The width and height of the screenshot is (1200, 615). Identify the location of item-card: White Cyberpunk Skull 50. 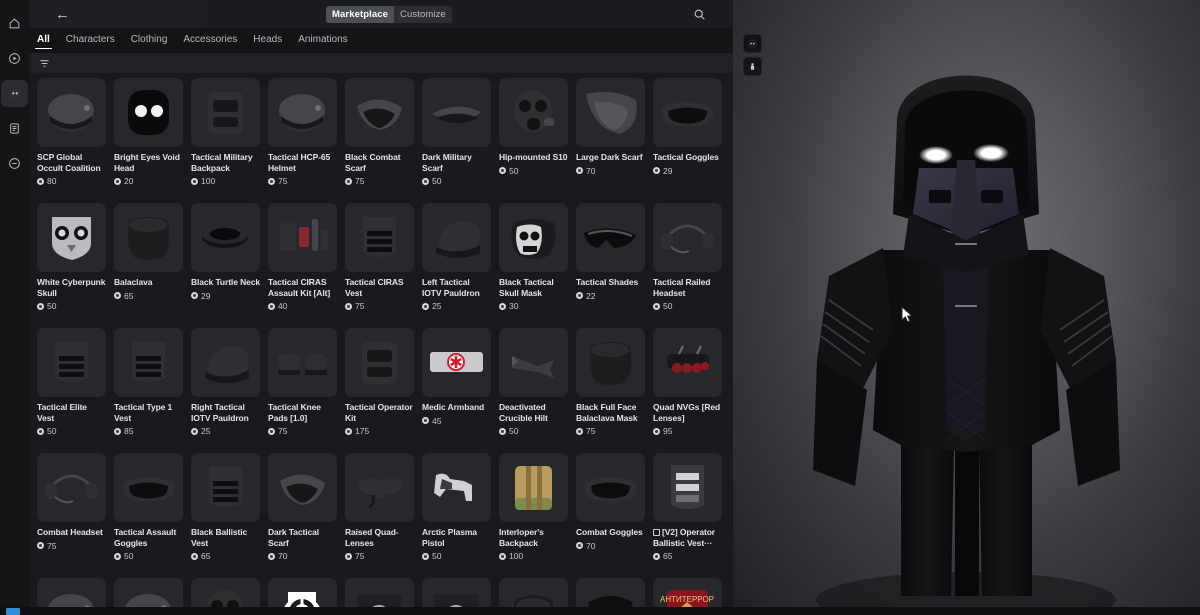
(71, 265).